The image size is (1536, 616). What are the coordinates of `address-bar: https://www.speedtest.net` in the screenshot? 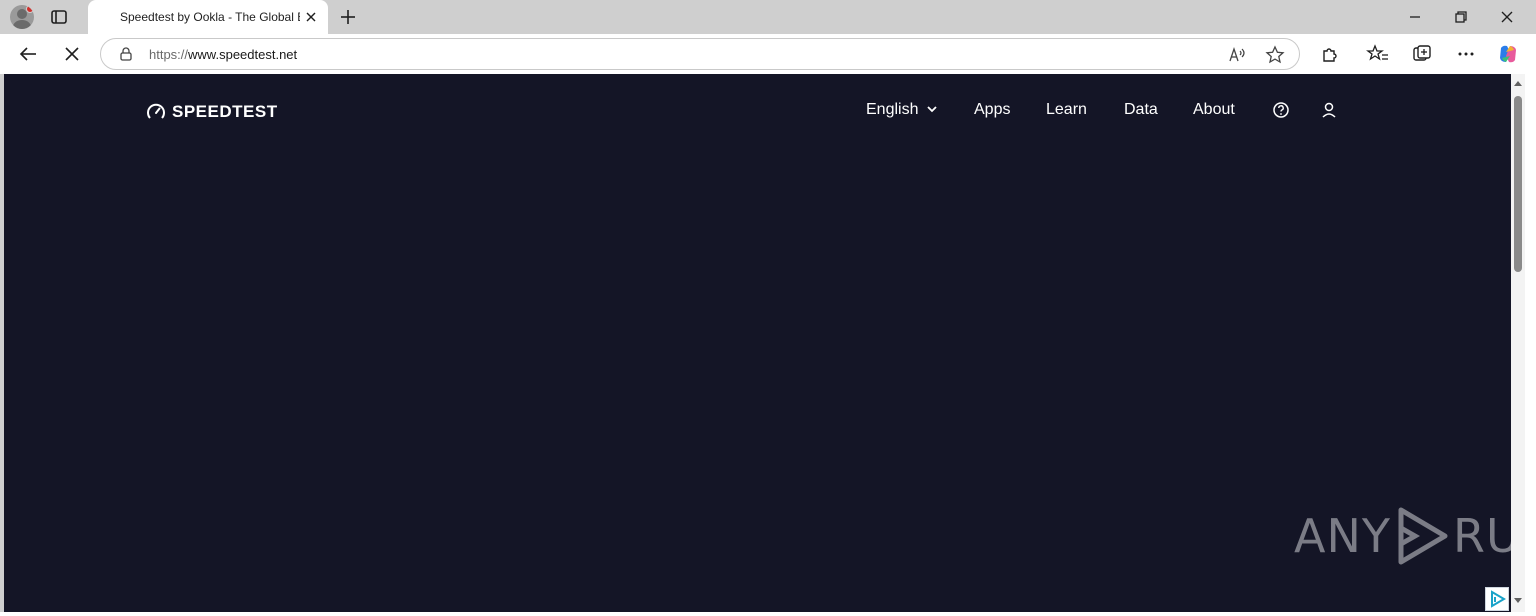 It's located at (700, 54).